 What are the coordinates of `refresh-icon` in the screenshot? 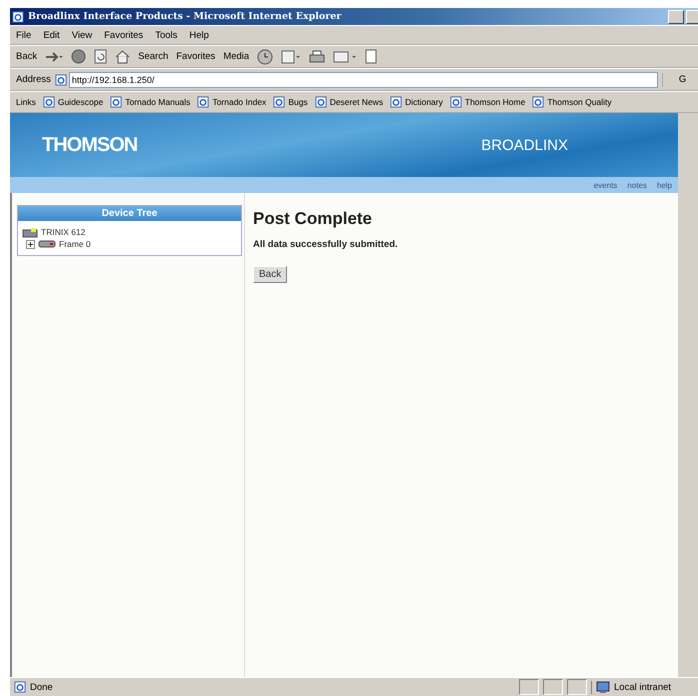 It's located at (101, 56).